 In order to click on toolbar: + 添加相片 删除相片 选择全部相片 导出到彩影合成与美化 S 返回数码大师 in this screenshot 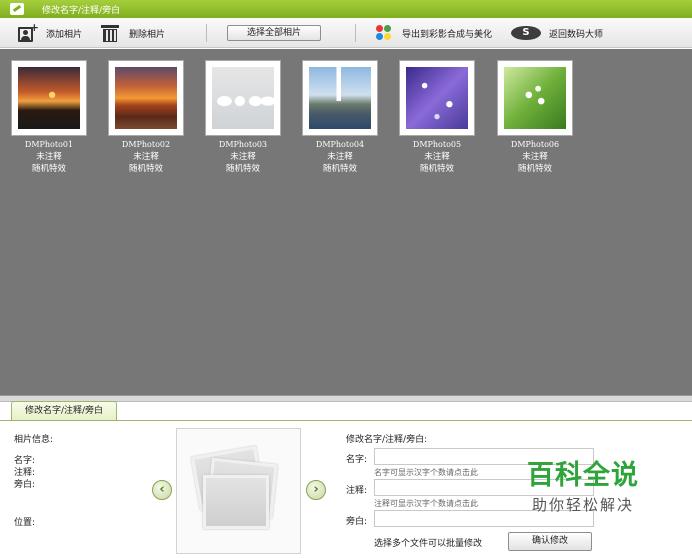, I will do `click(346, 33)`.